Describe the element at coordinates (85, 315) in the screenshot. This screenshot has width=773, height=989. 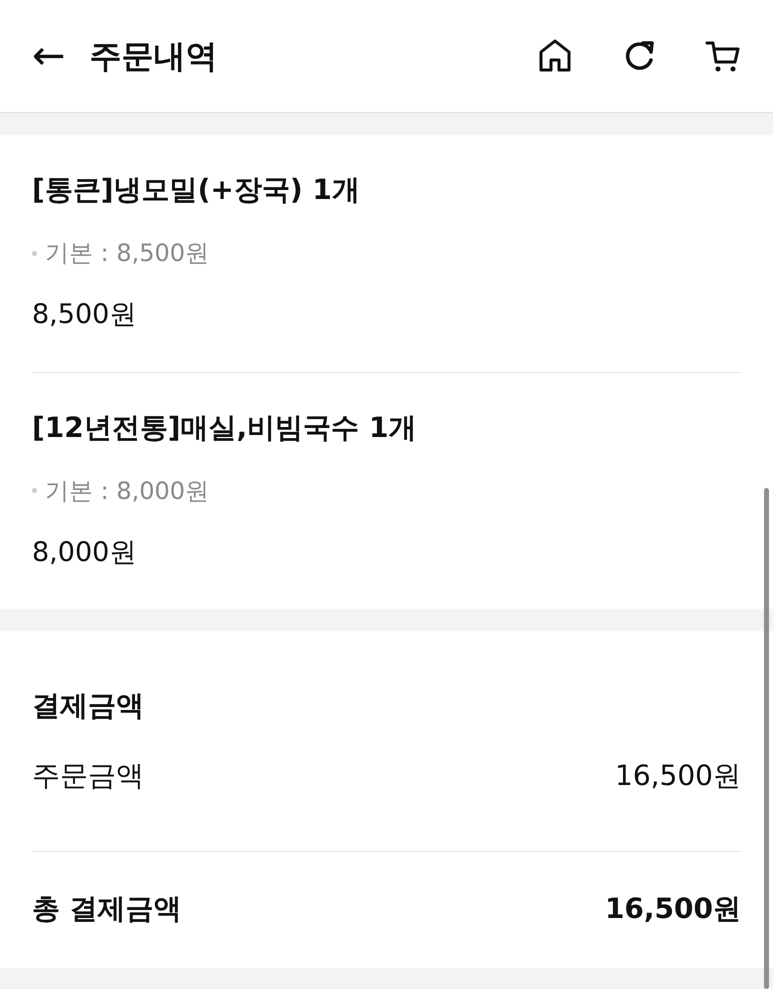
I see `item-price: 8,500원` at that location.